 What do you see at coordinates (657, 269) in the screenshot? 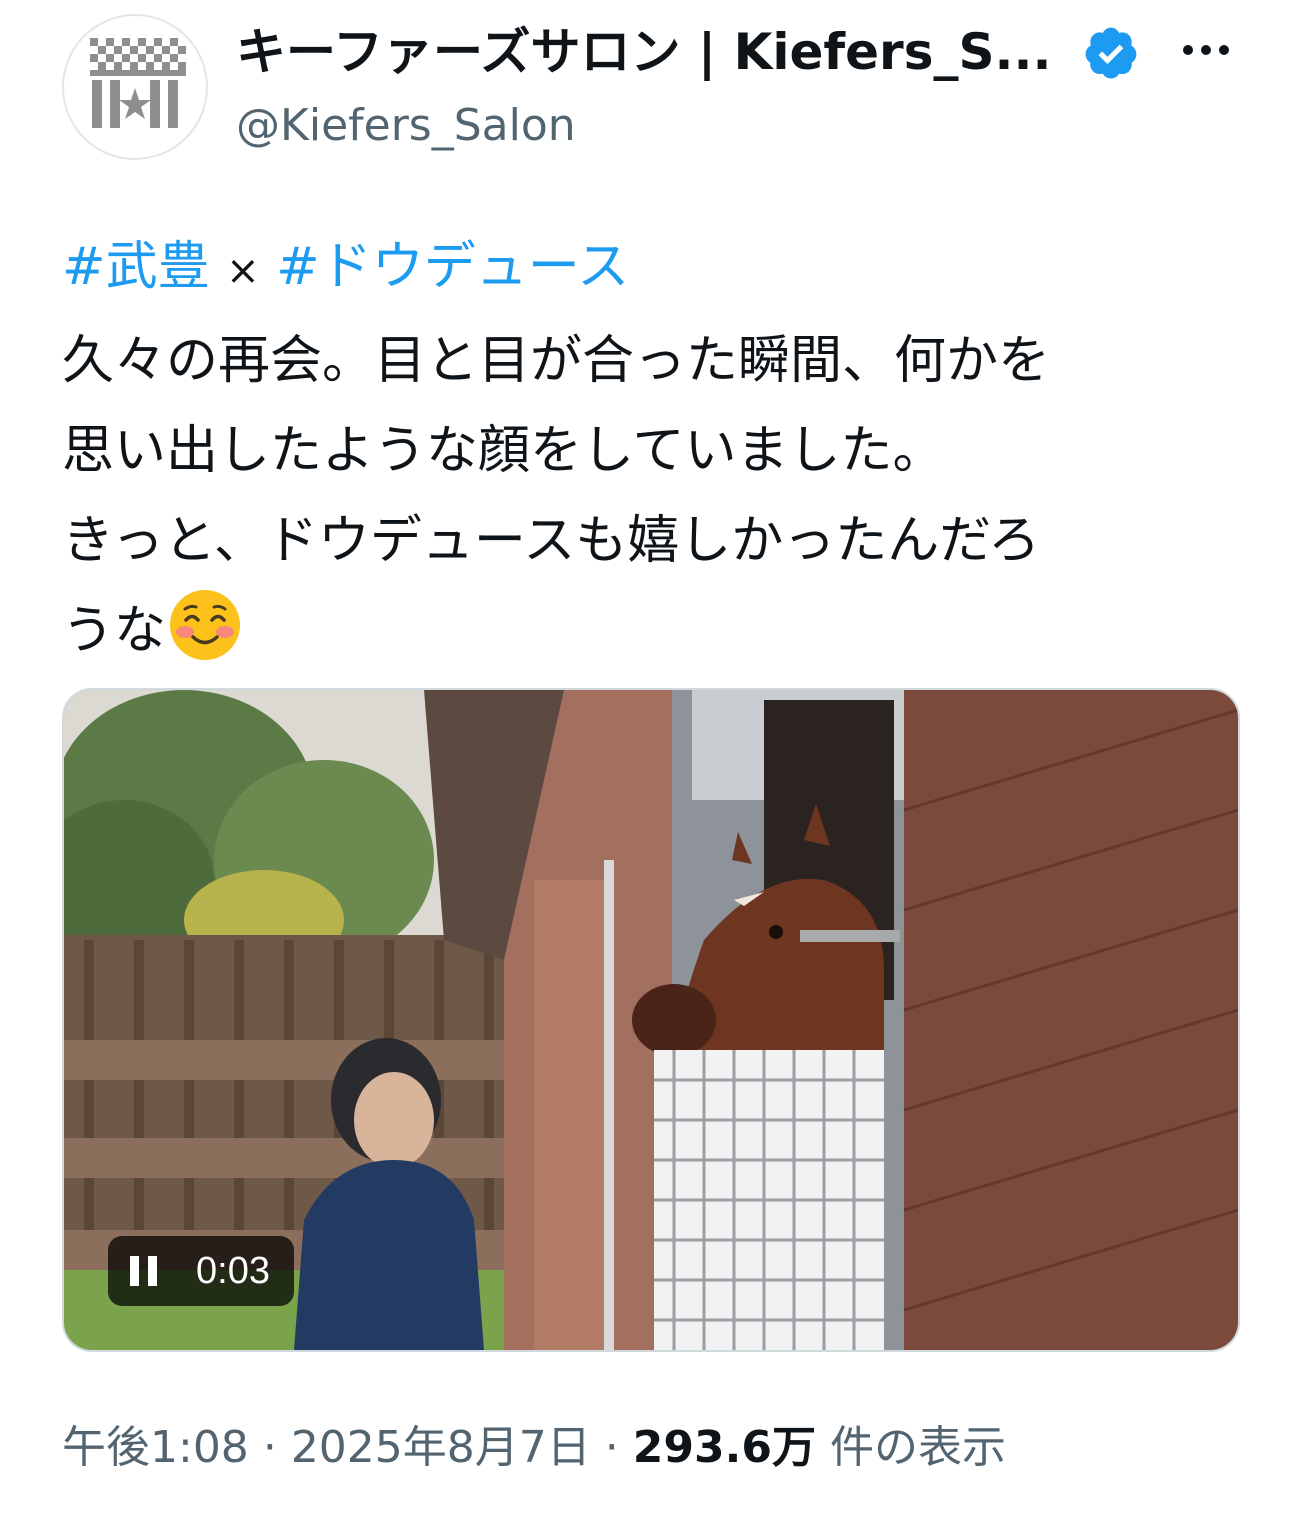
I see `hashtag-line: #武豊 × #ドウデュース` at bounding box center [657, 269].